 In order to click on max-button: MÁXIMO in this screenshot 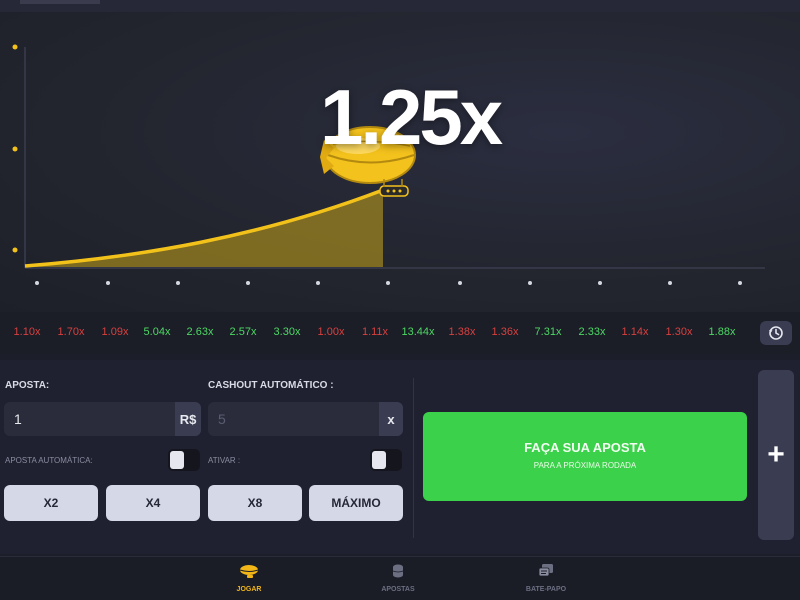, I will do `click(356, 503)`.